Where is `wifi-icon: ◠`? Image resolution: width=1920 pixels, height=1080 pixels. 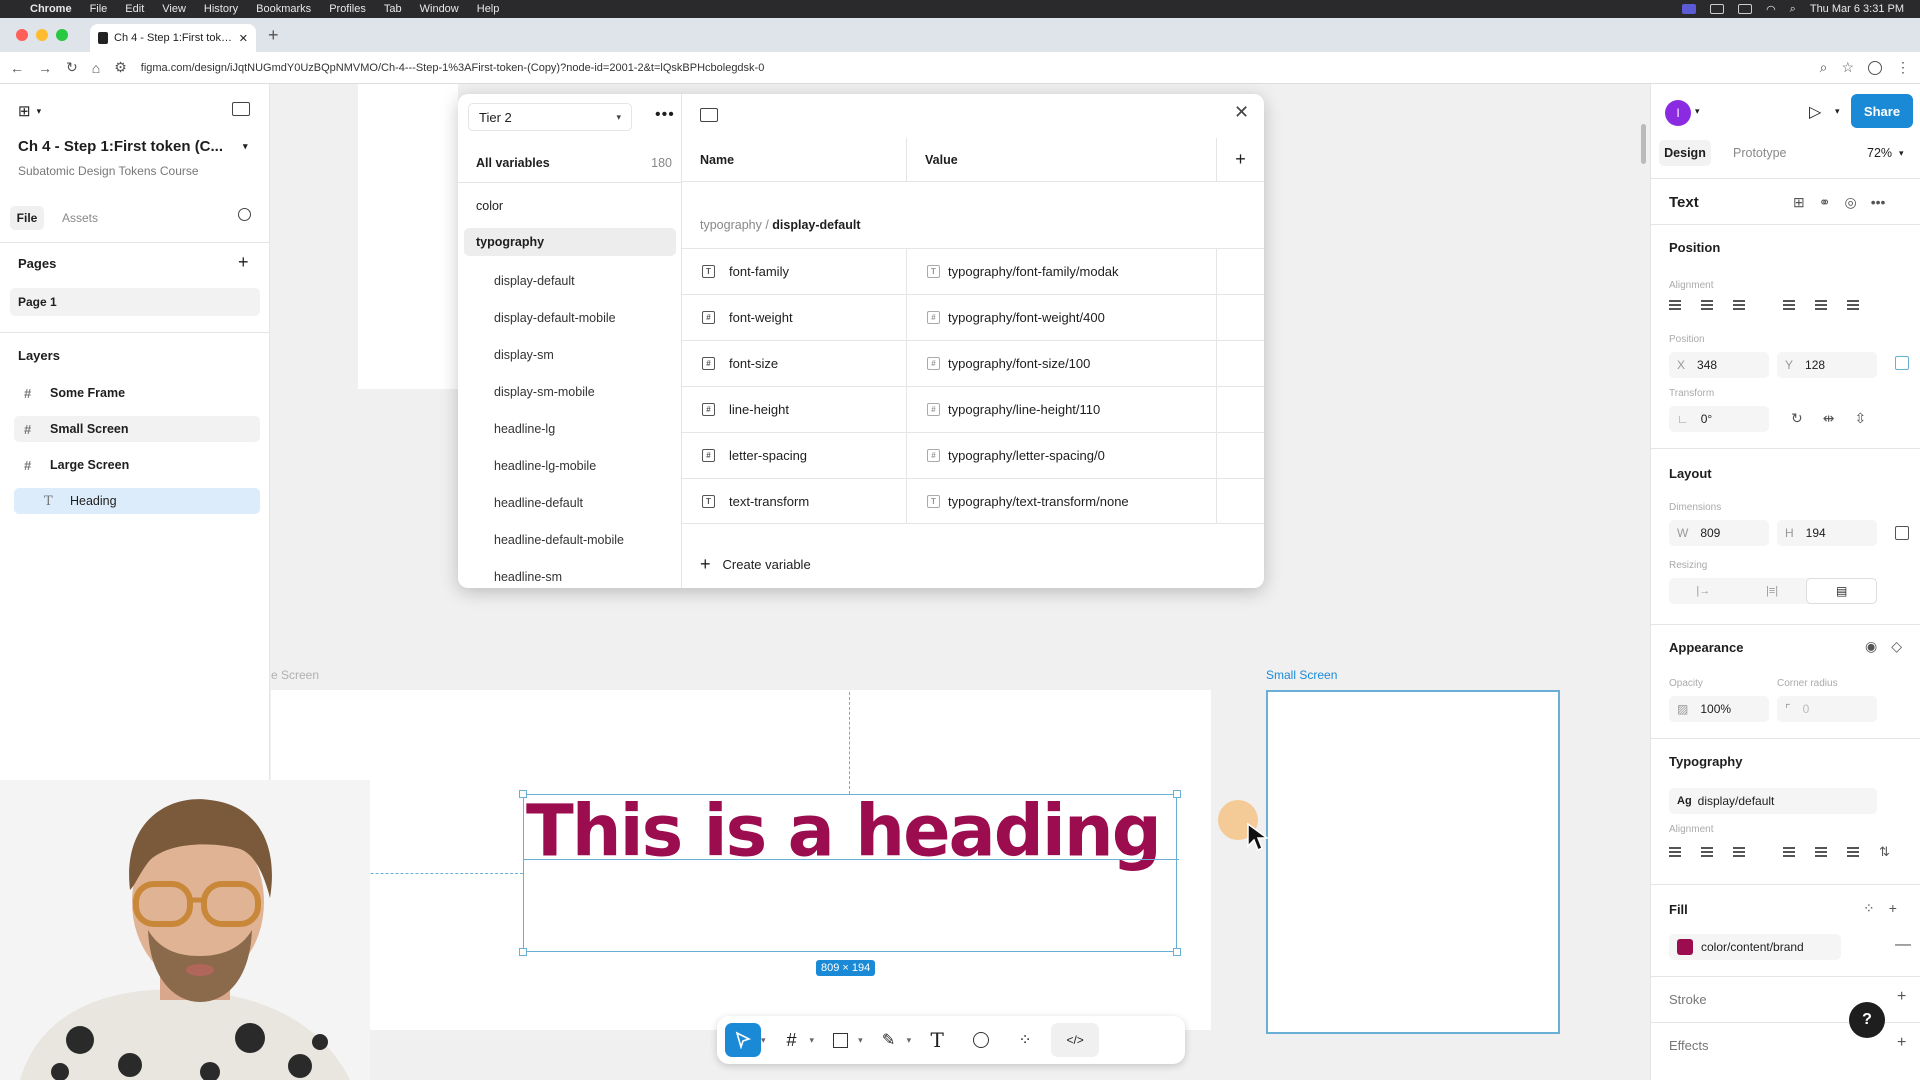 wifi-icon: ◠ is located at coordinates (1771, 9).